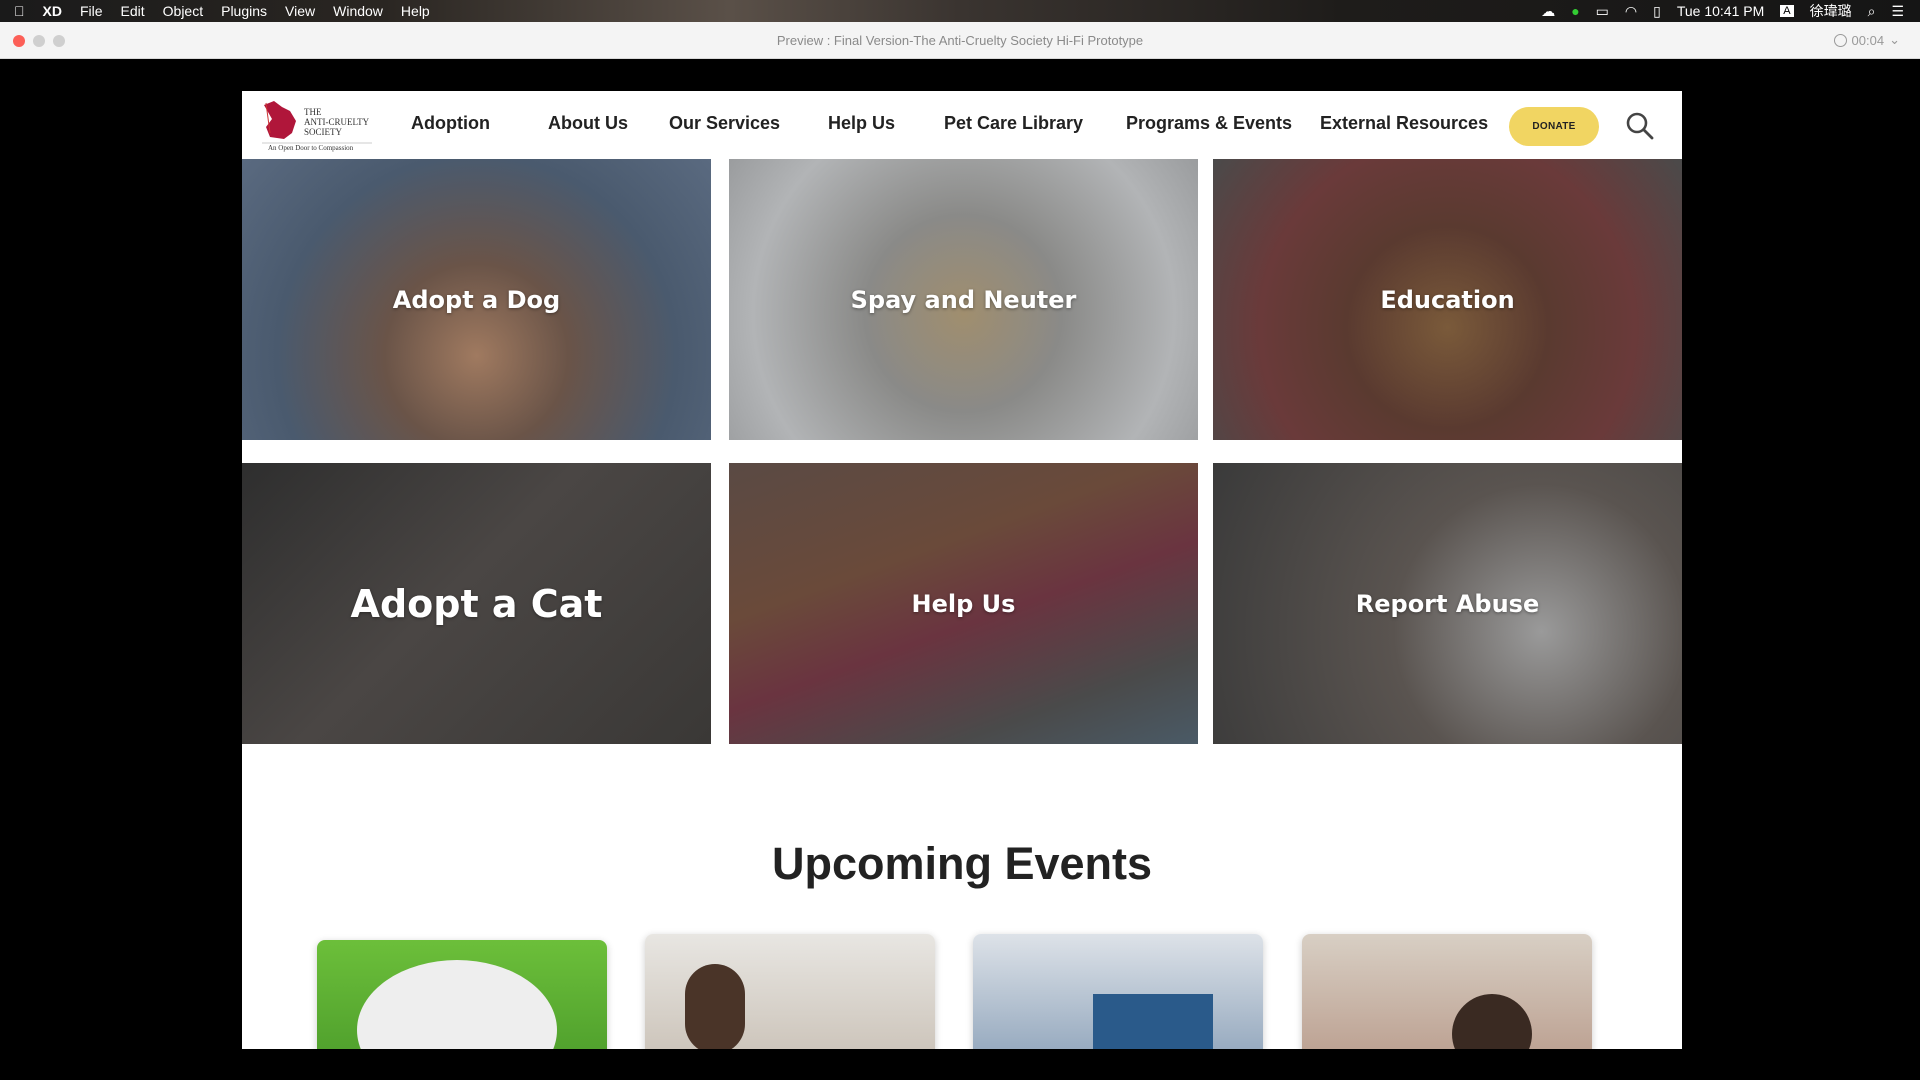 The height and width of the screenshot is (1080, 1920). I want to click on nav-our-services: Our Services, so click(724, 123).